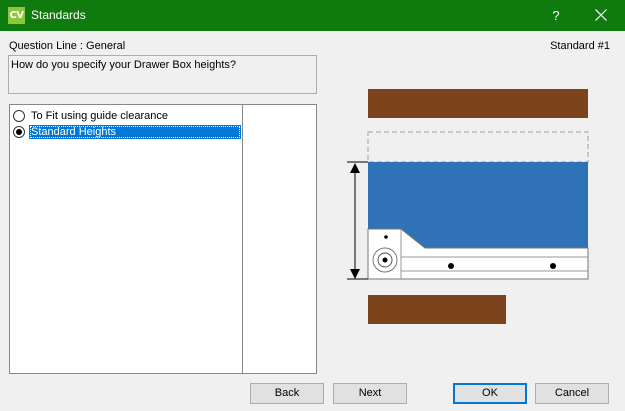 This screenshot has width=625, height=411. What do you see at coordinates (355, 274) in the screenshot?
I see `arrow-down-icon` at bounding box center [355, 274].